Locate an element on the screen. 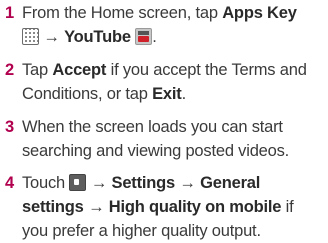 The height and width of the screenshot is (243, 328). step-line: Touch → Settings → General is located at coordinates (141, 183).